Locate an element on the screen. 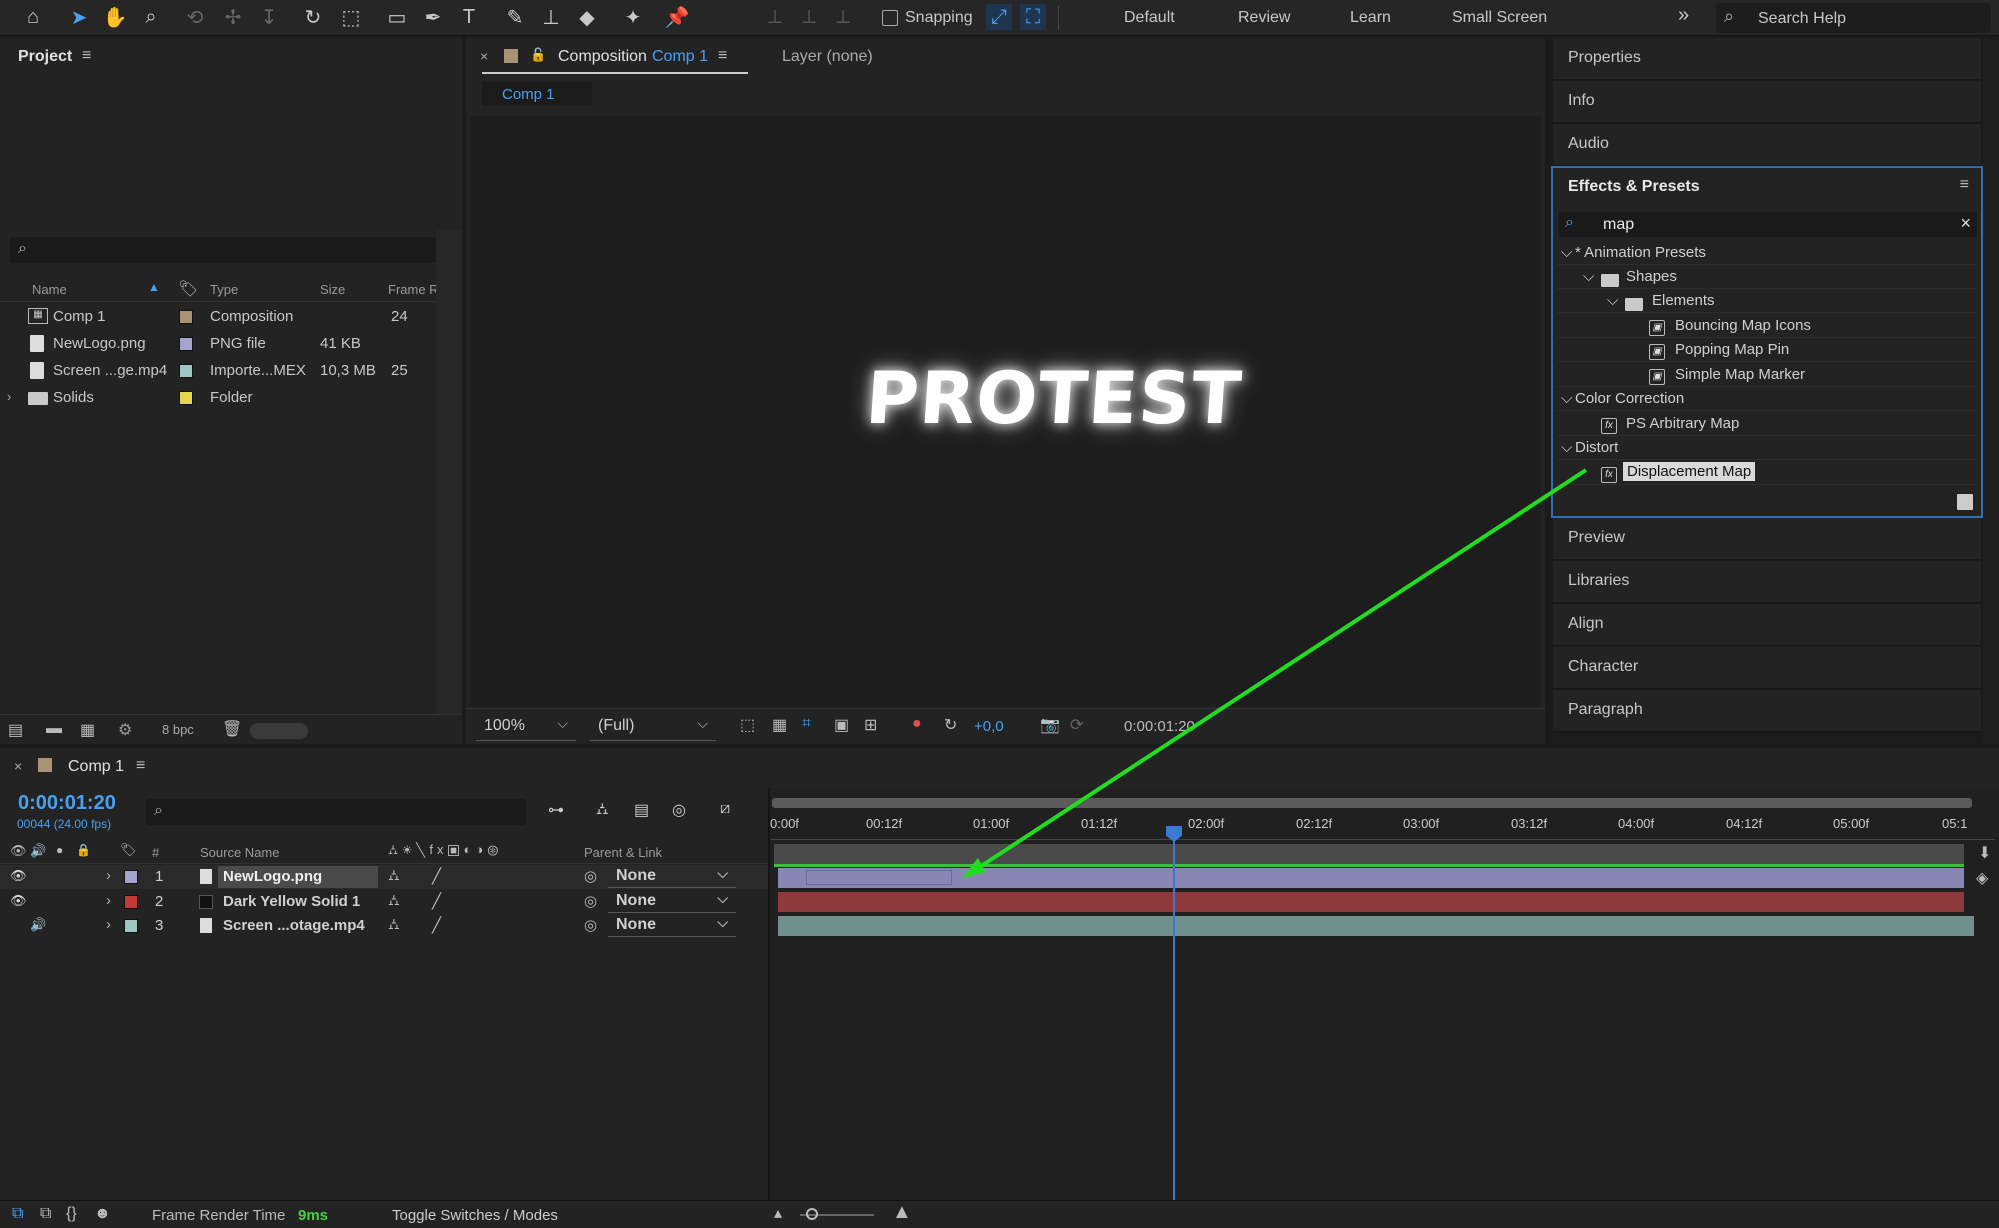 Image resolution: width=1999 pixels, height=1228 pixels. eraser-tool-icon: ◆ is located at coordinates (587, 17).